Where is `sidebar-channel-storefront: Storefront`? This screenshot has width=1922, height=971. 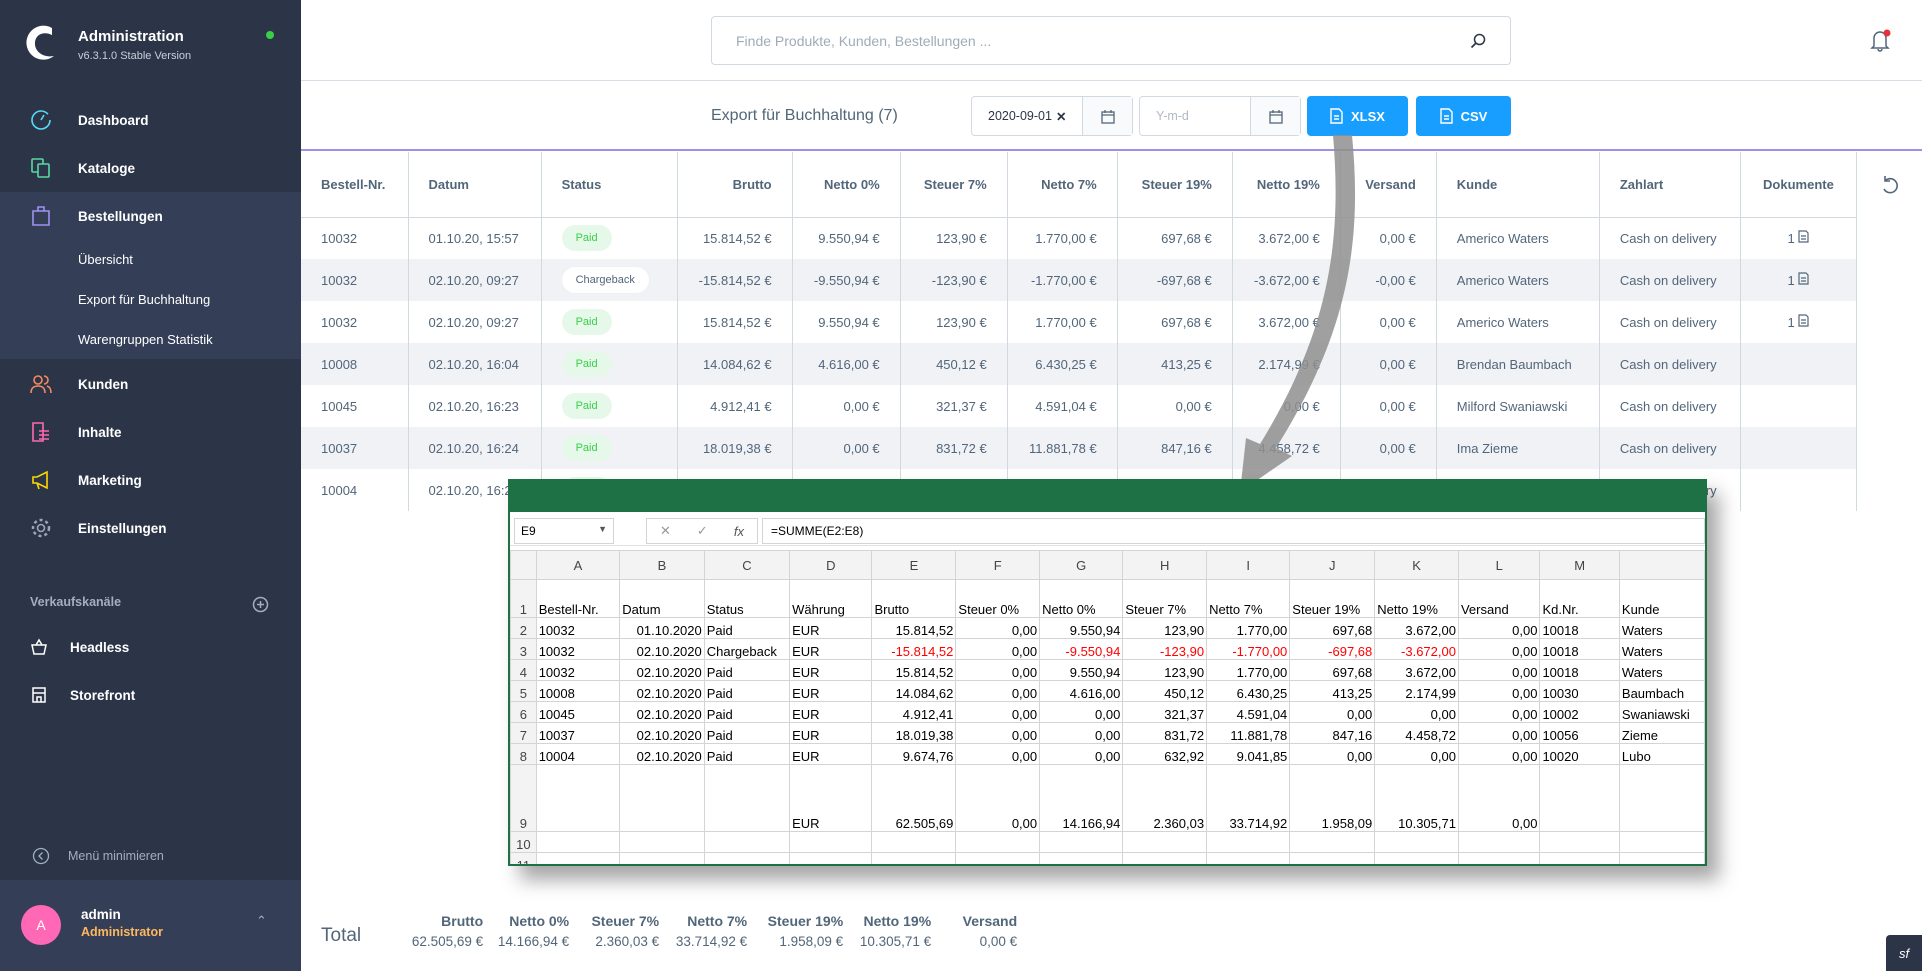 sidebar-channel-storefront: Storefront is located at coordinates (150, 695).